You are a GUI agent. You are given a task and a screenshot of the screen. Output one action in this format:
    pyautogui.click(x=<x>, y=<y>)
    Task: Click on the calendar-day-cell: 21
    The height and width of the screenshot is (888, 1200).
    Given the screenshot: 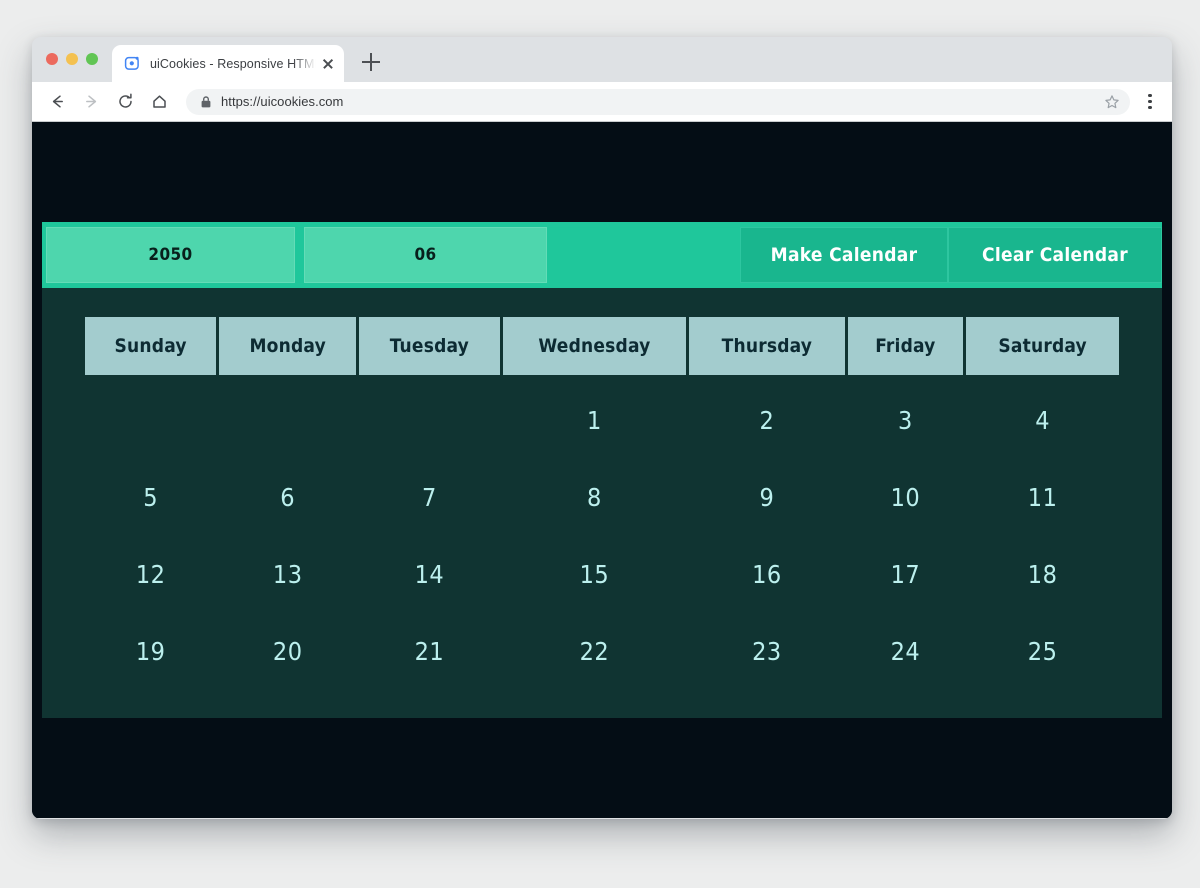 What is the action you would take?
    pyautogui.click(x=429, y=651)
    